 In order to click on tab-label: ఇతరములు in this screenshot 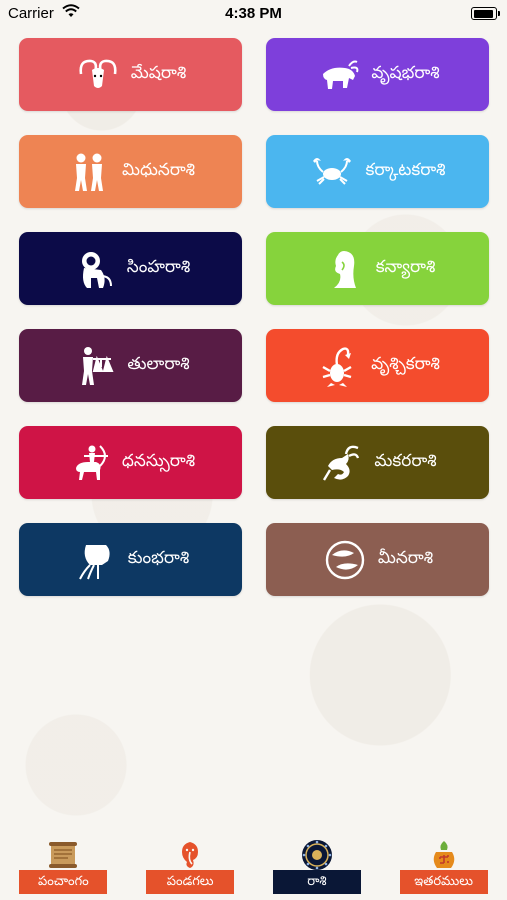, I will do `click(443, 882)`.